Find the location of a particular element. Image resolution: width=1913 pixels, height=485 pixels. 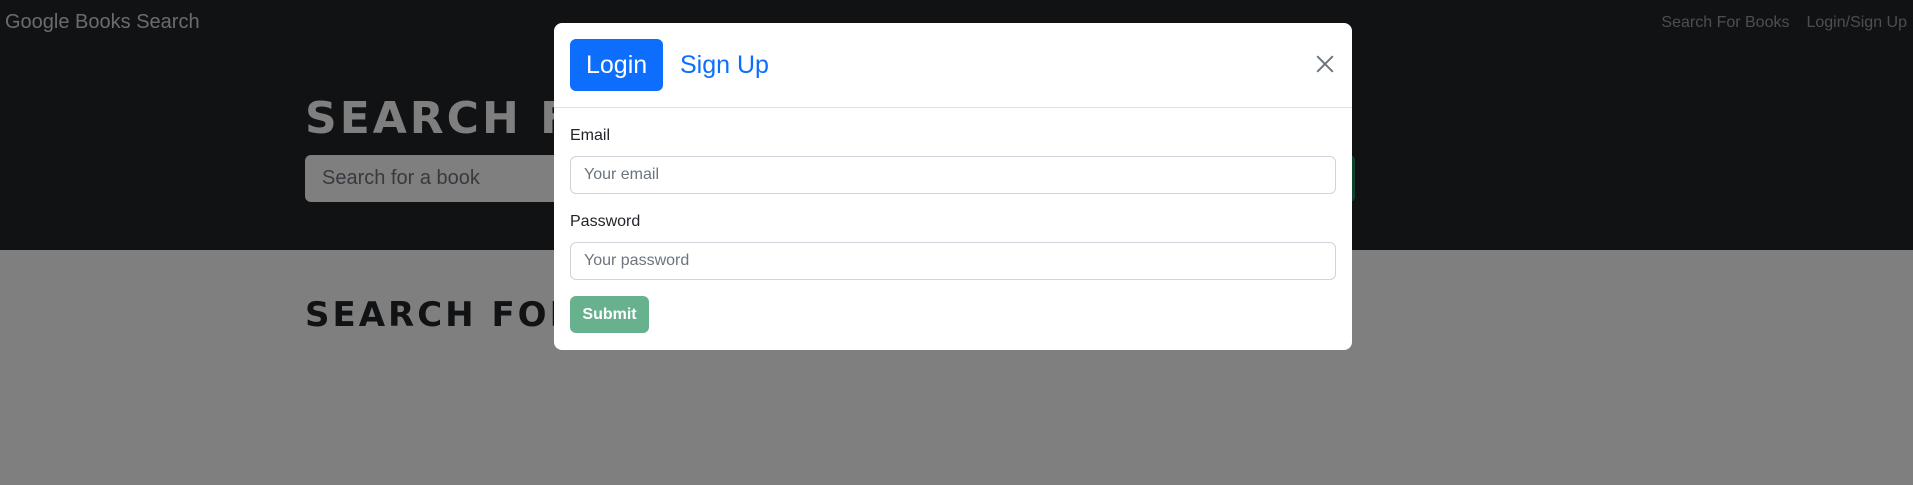

password-label: Password is located at coordinates (605, 221).